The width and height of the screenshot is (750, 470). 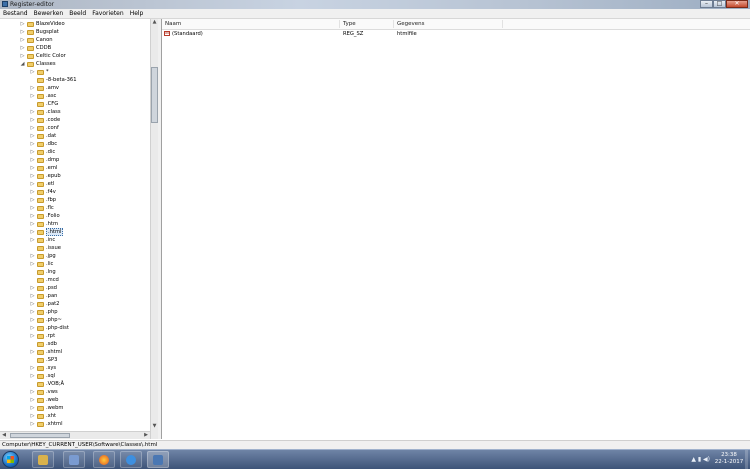 I want to click on tree-item: ▷ .php~, so click(x=75, y=320).